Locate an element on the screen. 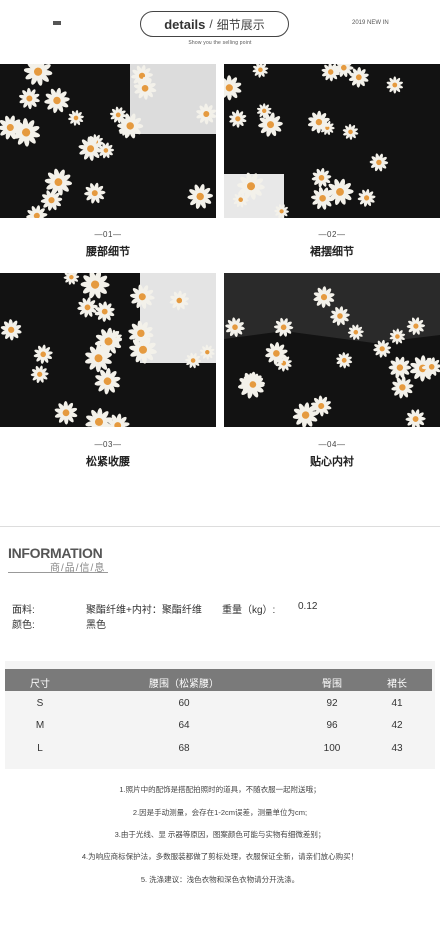  material-value: 聚酯纤维+内衬：聚酯纤维 is located at coordinates (144, 610).